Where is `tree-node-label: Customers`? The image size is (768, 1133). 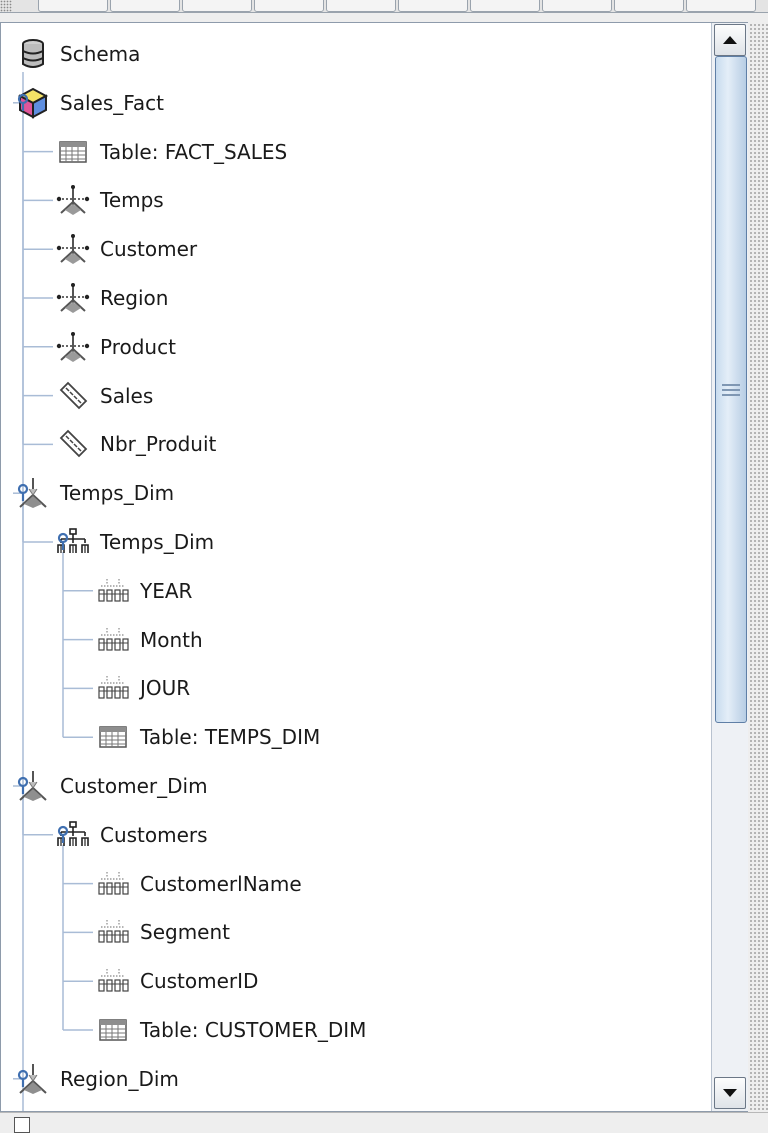 tree-node-label: Customers is located at coordinates (154, 834).